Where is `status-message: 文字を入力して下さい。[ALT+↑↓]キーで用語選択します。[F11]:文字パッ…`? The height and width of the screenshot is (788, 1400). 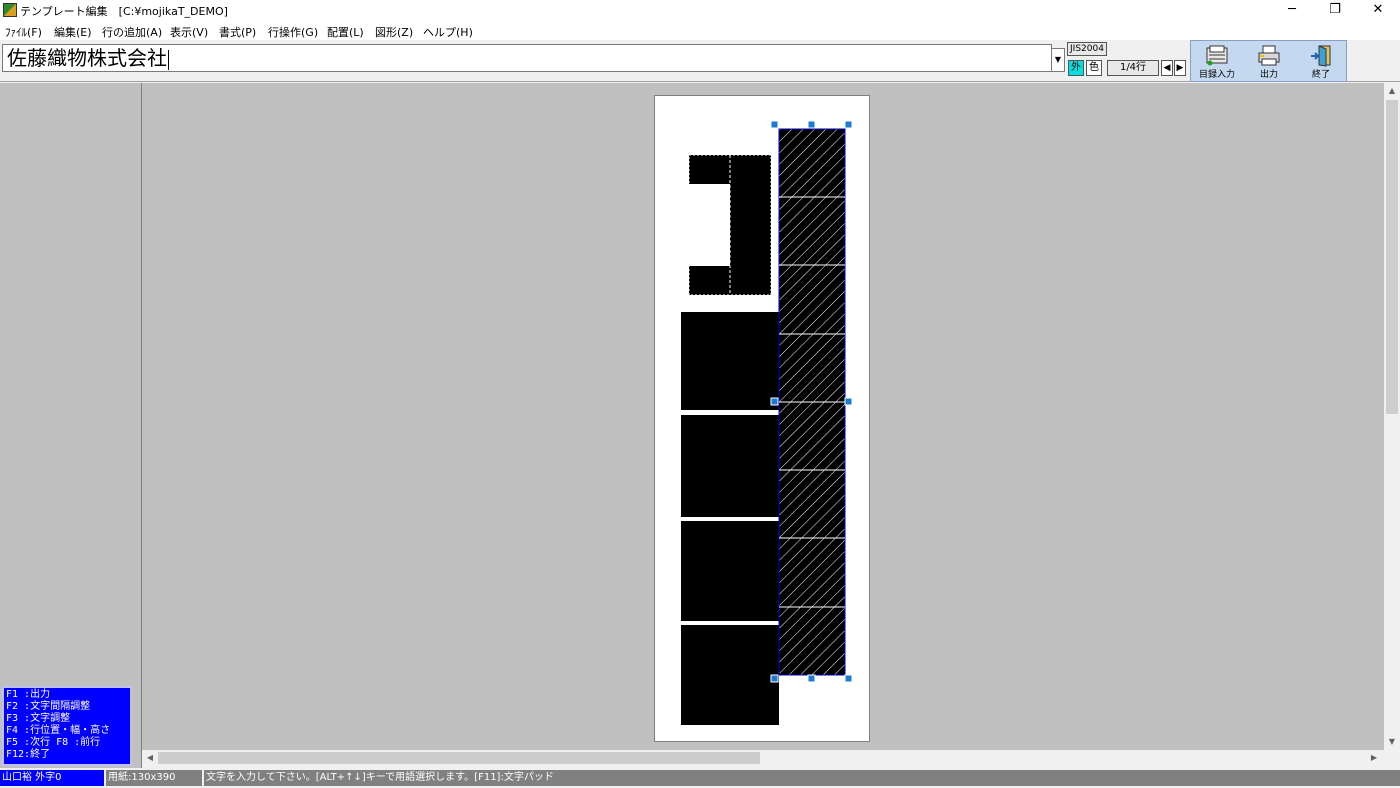
status-message: 文字を入力して下さい。[ALT+↑↓]キーで用語選択します。[F11]:文字パッ… is located at coordinates (801, 778).